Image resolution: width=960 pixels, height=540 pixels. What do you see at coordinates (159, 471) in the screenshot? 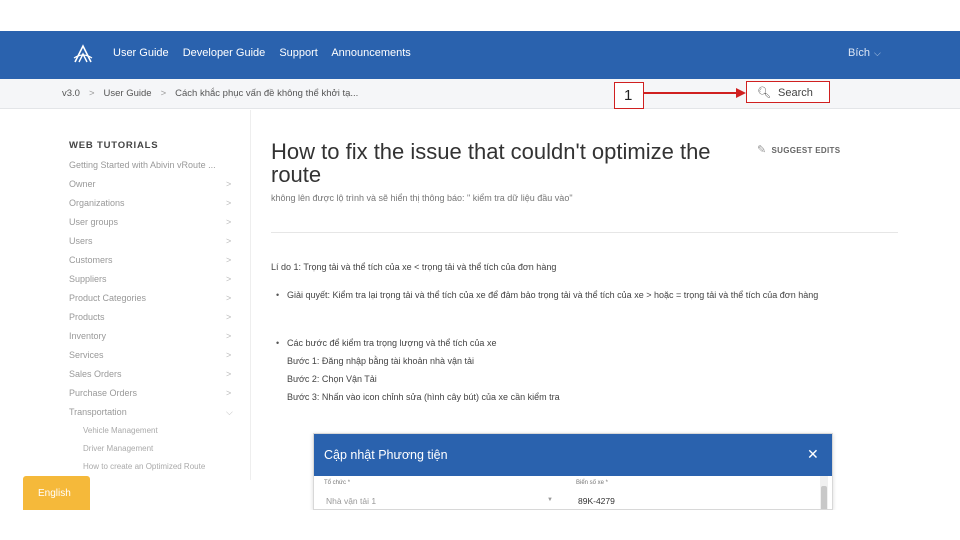
I see `sidebar-subitem-optimized-route: How to create an Optimized Route` at bounding box center [159, 471].